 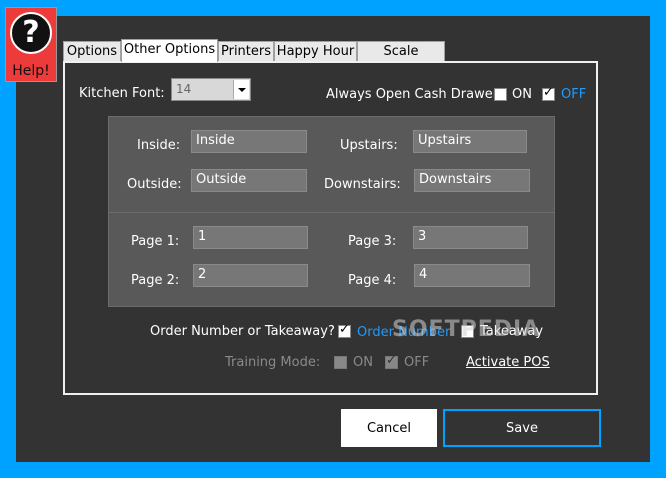 What do you see at coordinates (391, 361) in the screenshot?
I see `training-off-checkbox` at bounding box center [391, 361].